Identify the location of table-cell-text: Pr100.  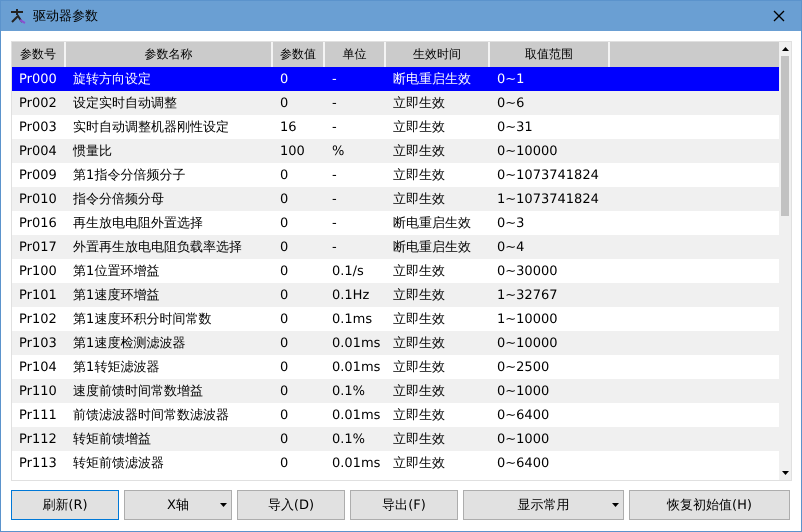
(38, 271).